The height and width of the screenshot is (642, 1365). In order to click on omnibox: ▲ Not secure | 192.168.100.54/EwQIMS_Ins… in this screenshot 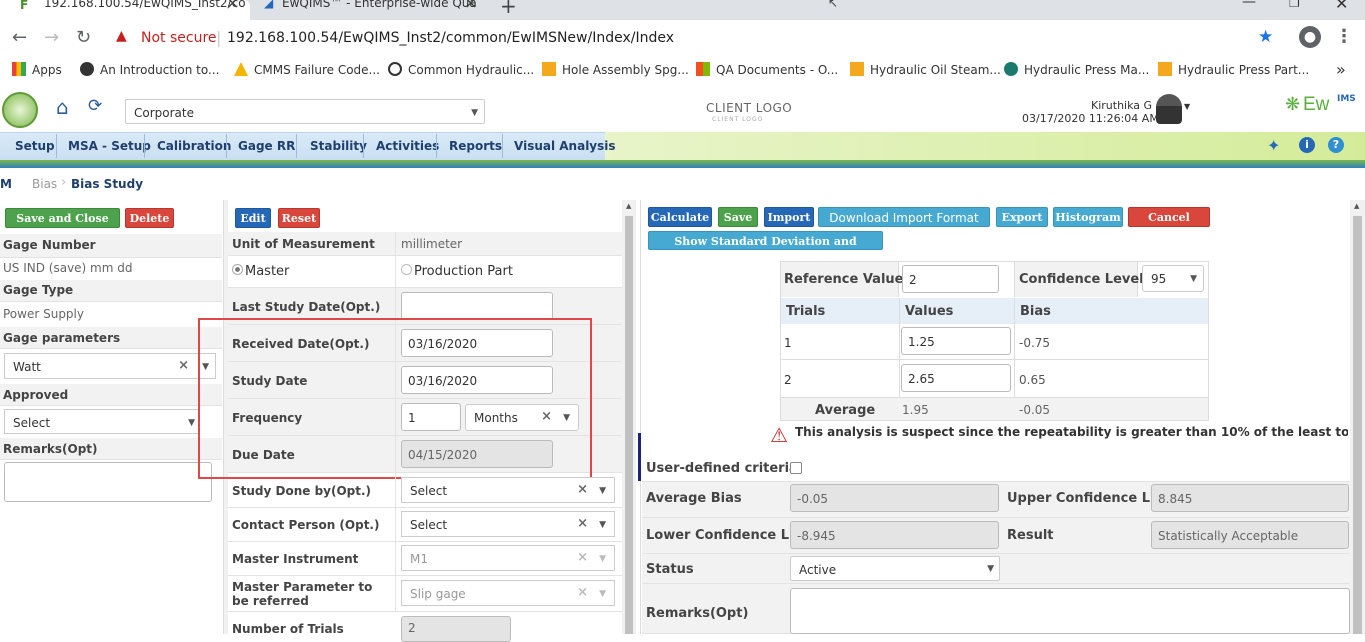, I will do `click(698, 38)`.